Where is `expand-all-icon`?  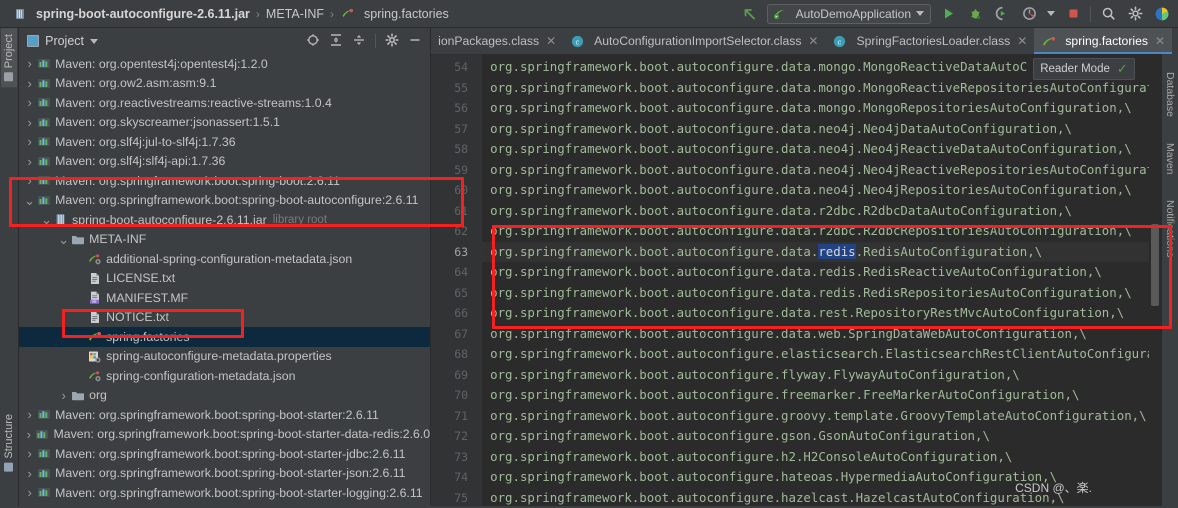
expand-all-icon is located at coordinates (336, 41).